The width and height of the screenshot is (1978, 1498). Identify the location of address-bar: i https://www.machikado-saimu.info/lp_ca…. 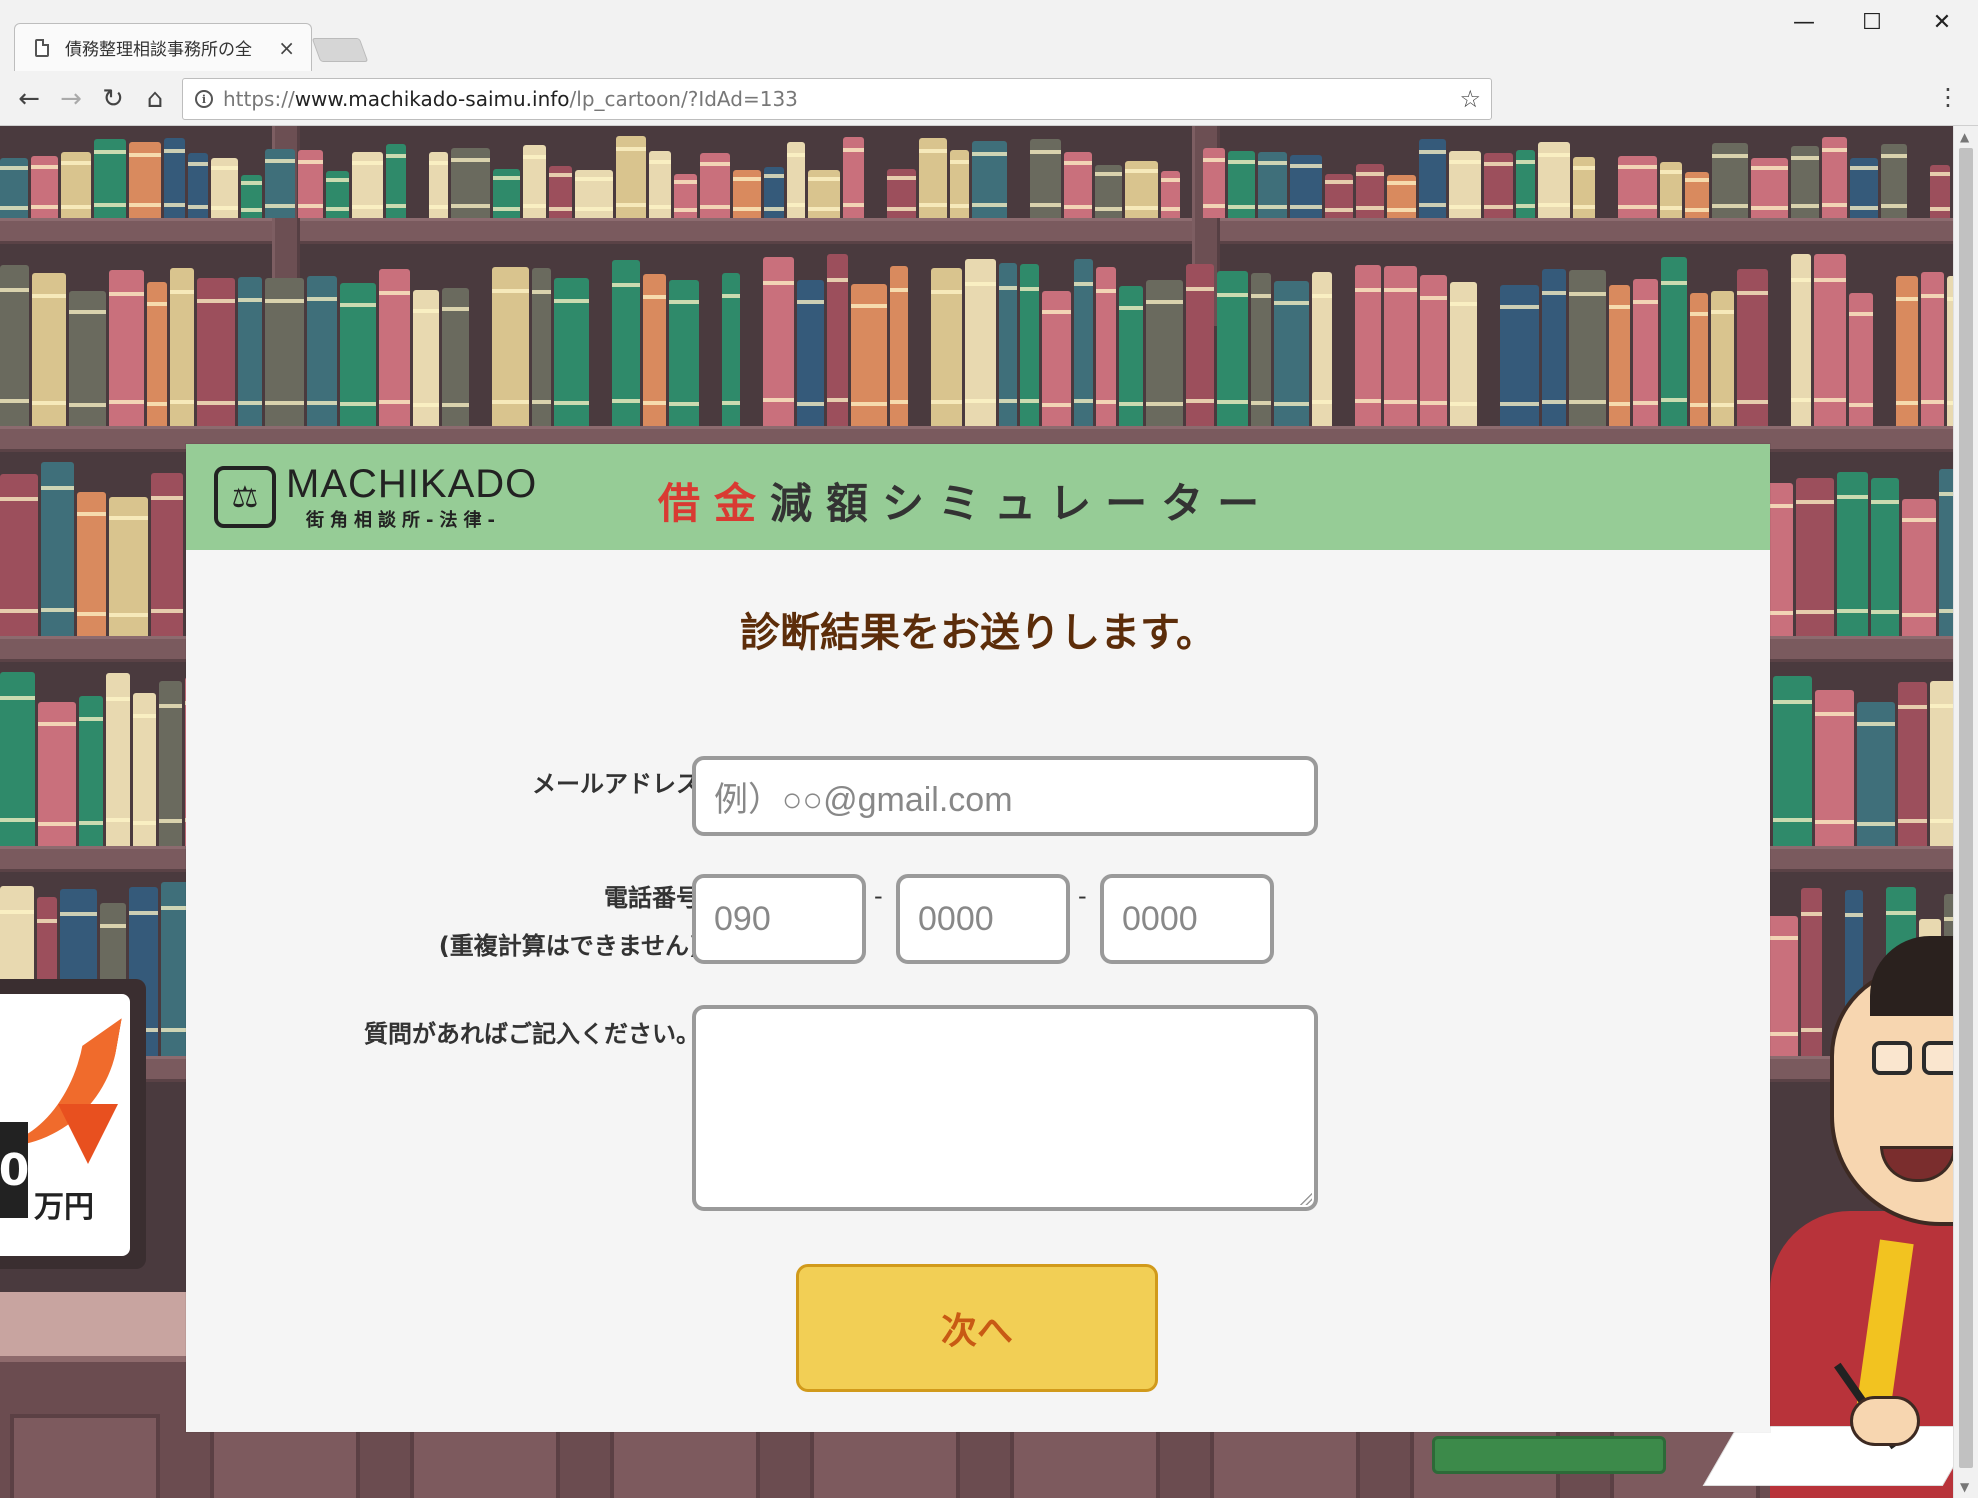
(837, 99).